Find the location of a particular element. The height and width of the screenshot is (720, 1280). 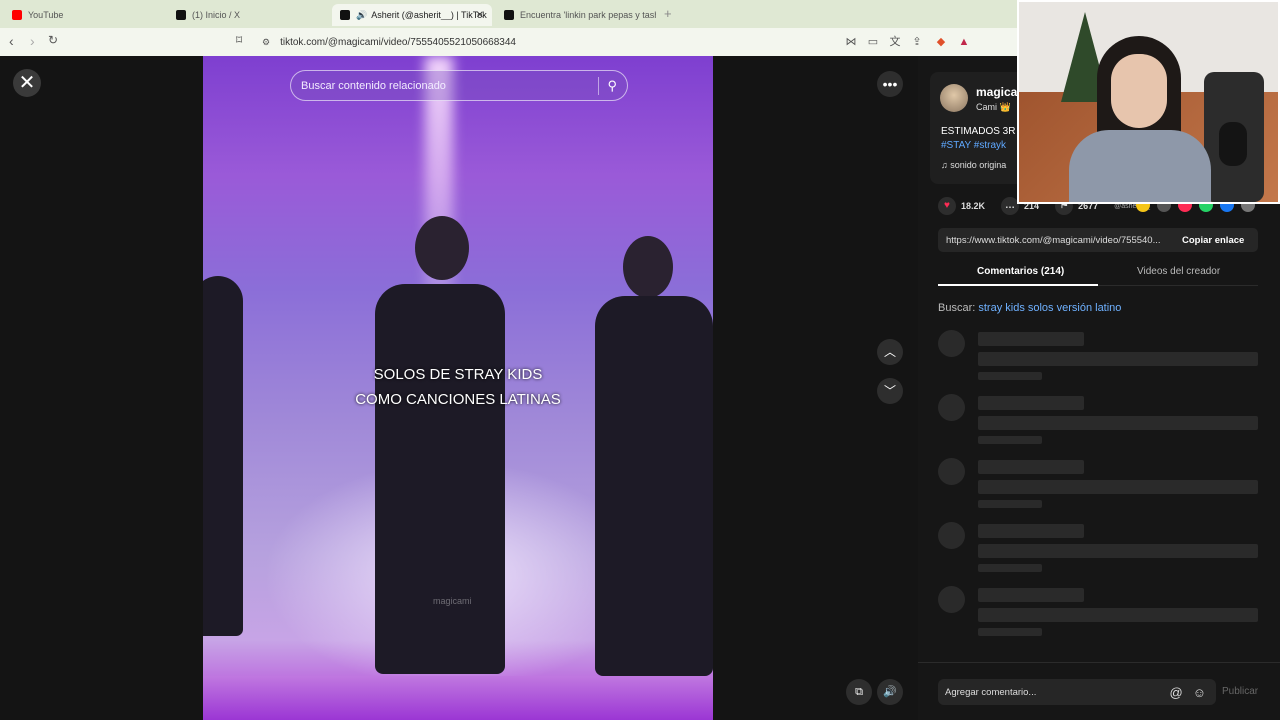

share-page-icon: ⇪ is located at coordinates (917, 42).